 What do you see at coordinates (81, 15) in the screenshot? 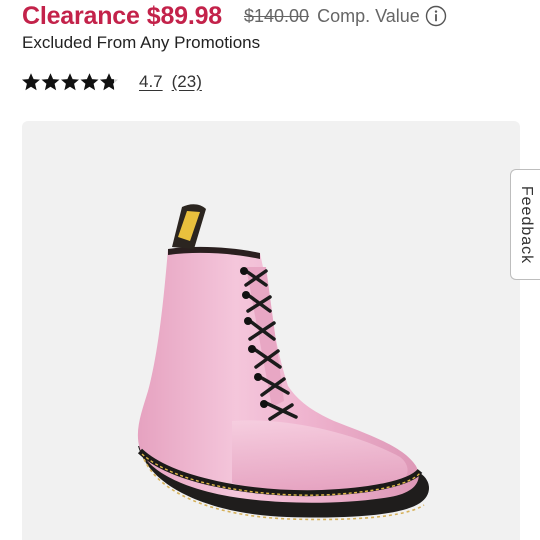
I see `clearance-label: Clearance` at bounding box center [81, 15].